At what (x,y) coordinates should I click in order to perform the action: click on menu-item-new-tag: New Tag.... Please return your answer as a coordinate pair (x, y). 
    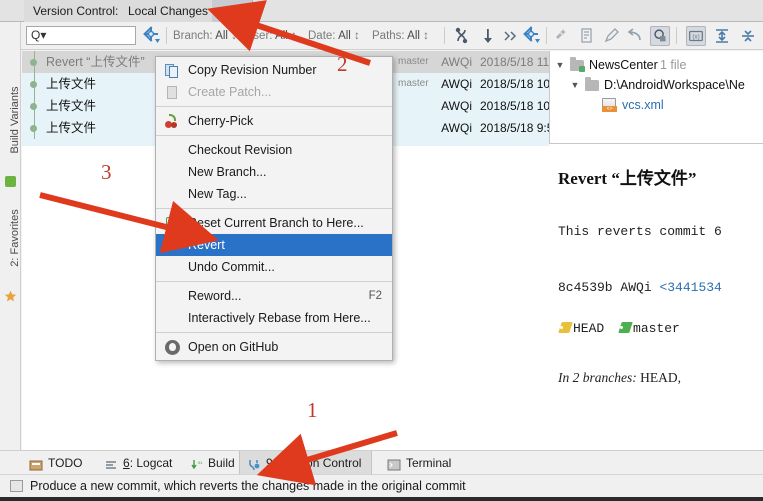
    Looking at the image, I should click on (274, 194).